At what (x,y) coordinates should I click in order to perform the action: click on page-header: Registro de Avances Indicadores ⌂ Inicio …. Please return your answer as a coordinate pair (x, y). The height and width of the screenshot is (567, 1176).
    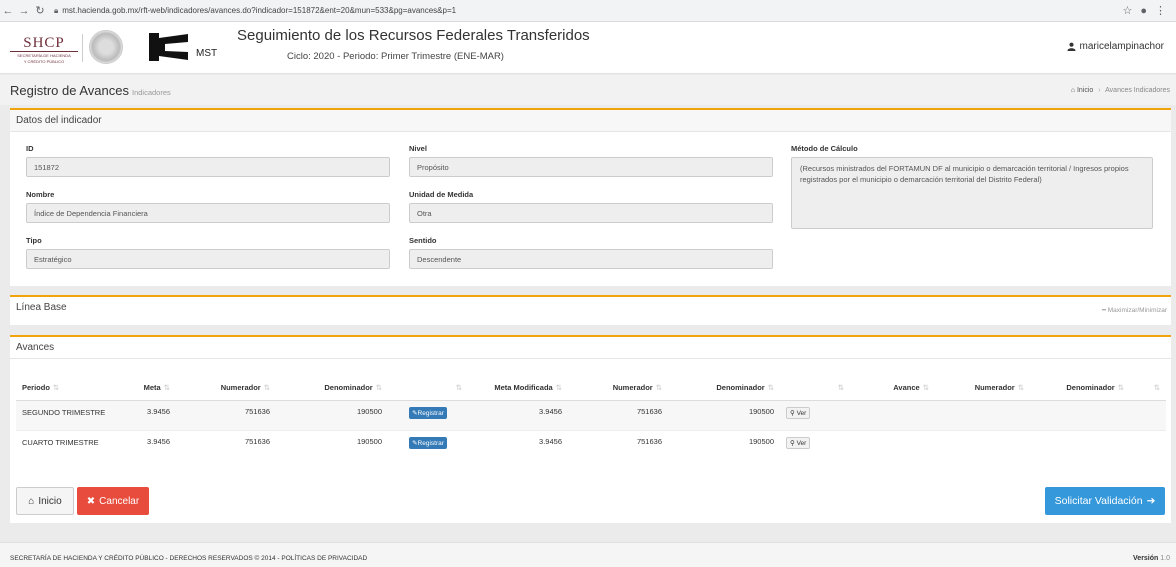
    Looking at the image, I should click on (588, 90).